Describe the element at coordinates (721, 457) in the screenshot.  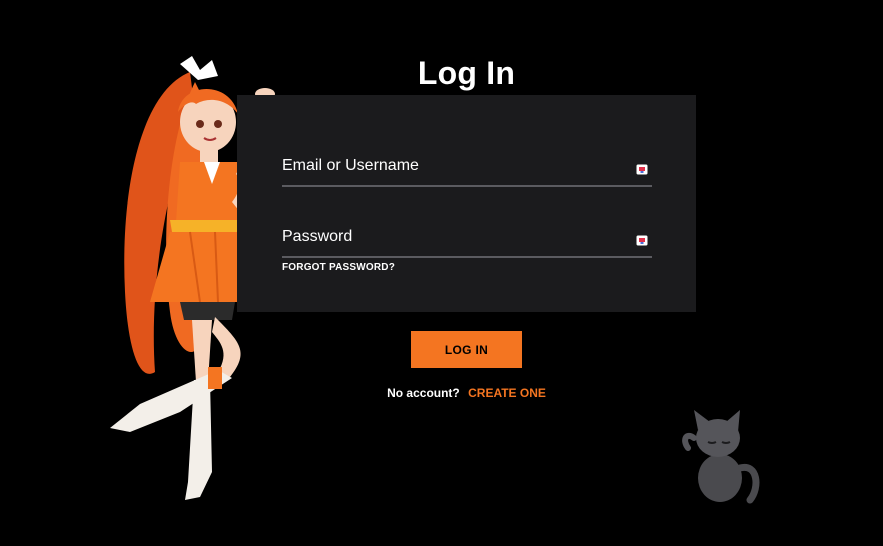
I see `cat-illustration` at that location.